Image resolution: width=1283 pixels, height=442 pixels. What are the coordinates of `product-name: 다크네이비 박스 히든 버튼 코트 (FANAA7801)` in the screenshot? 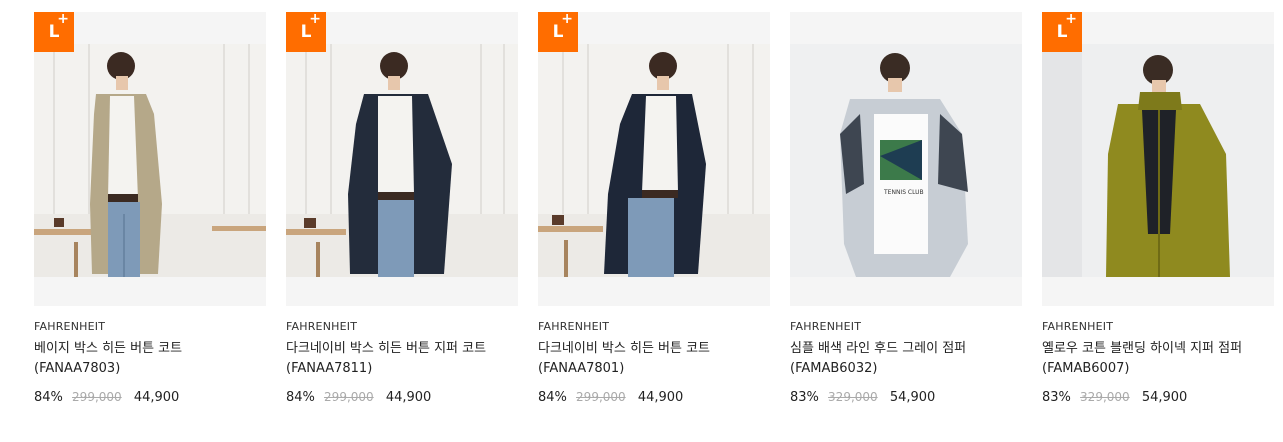 It's located at (648, 359).